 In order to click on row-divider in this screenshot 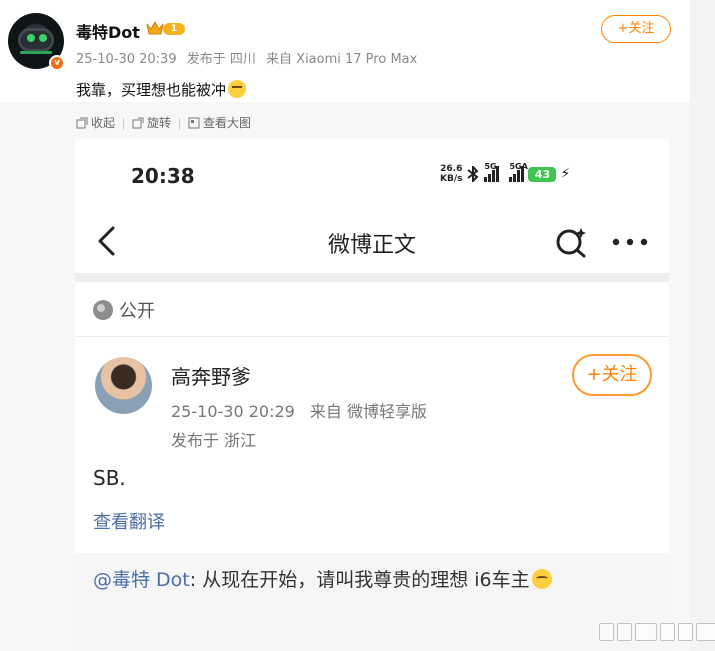, I will do `click(372, 336)`.